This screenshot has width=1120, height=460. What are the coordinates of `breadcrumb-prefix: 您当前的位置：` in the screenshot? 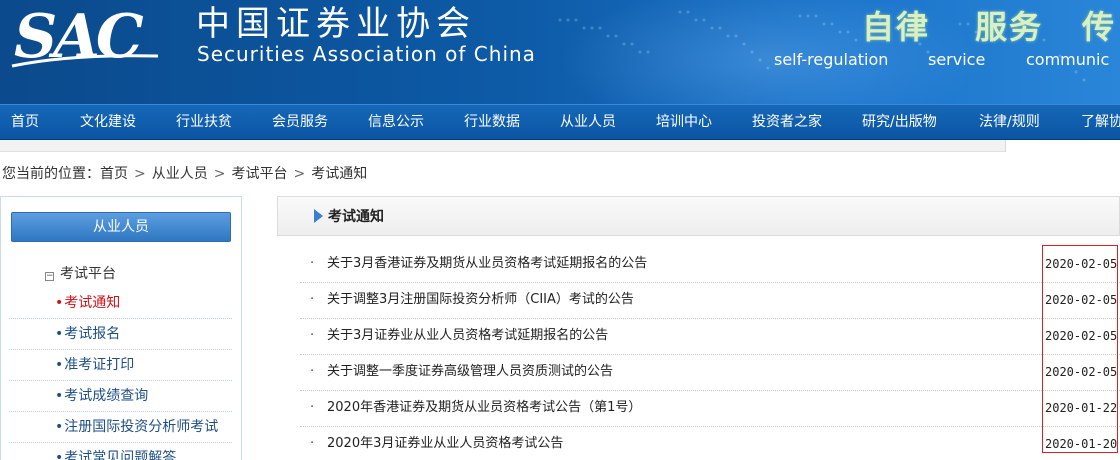 It's located at (51, 174).